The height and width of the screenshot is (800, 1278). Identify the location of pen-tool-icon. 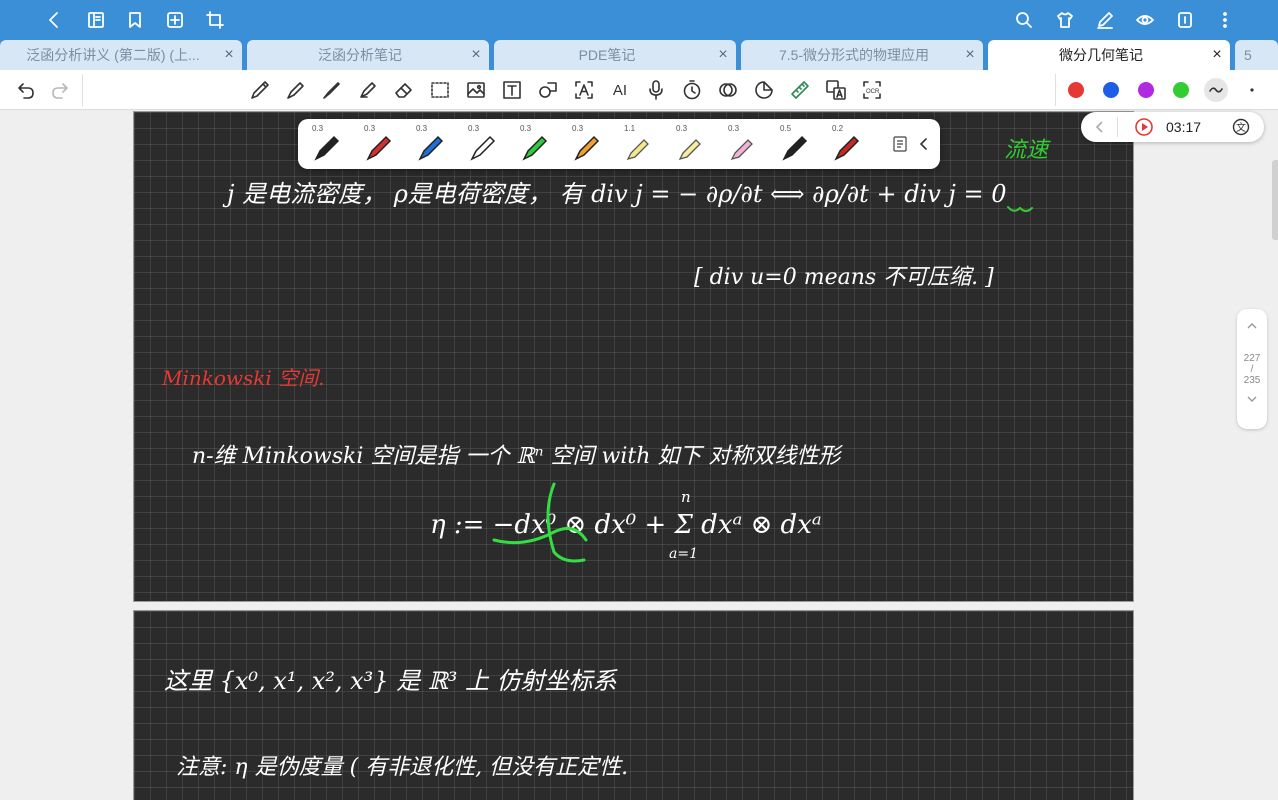
(260, 90).